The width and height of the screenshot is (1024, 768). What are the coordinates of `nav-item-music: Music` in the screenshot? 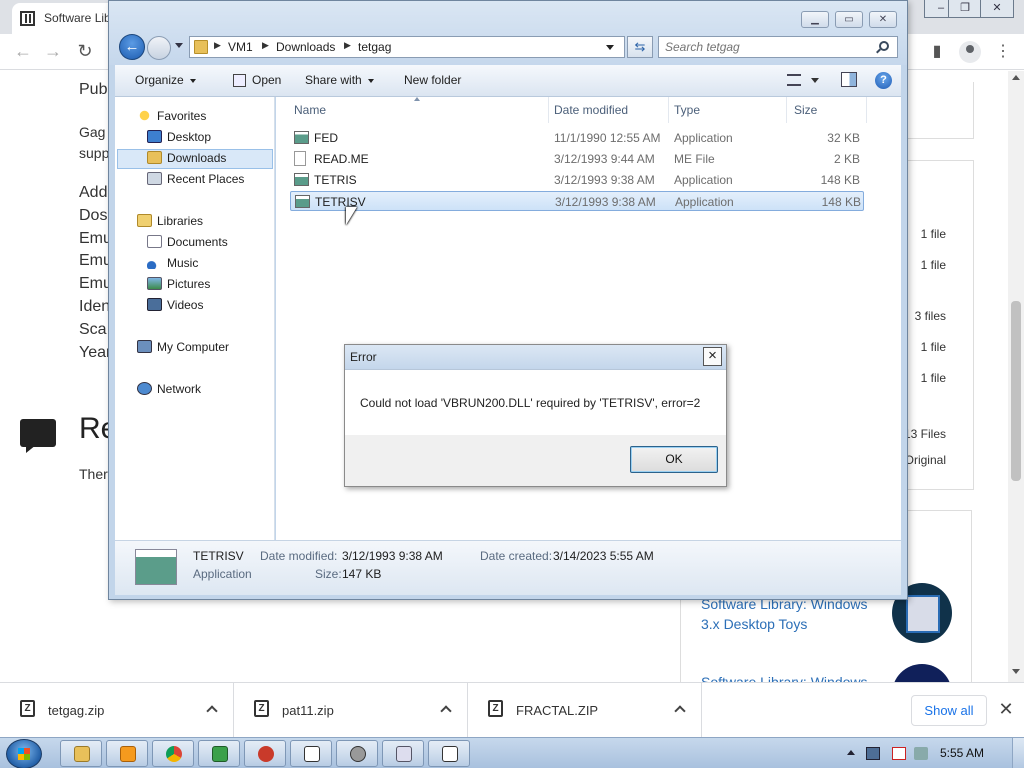 It's located at (172, 263).